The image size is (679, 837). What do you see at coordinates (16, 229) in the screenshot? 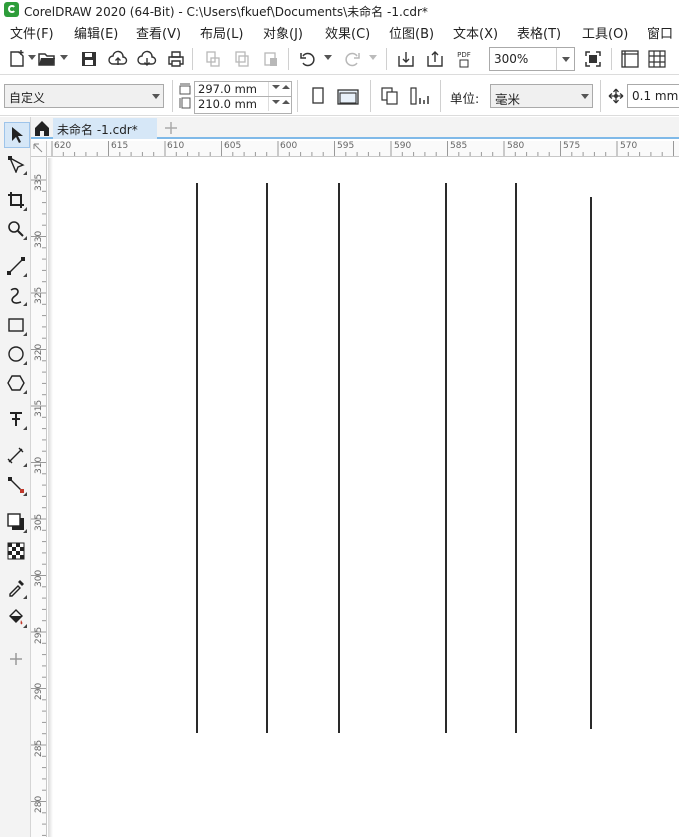
I see `zoom-tool` at bounding box center [16, 229].